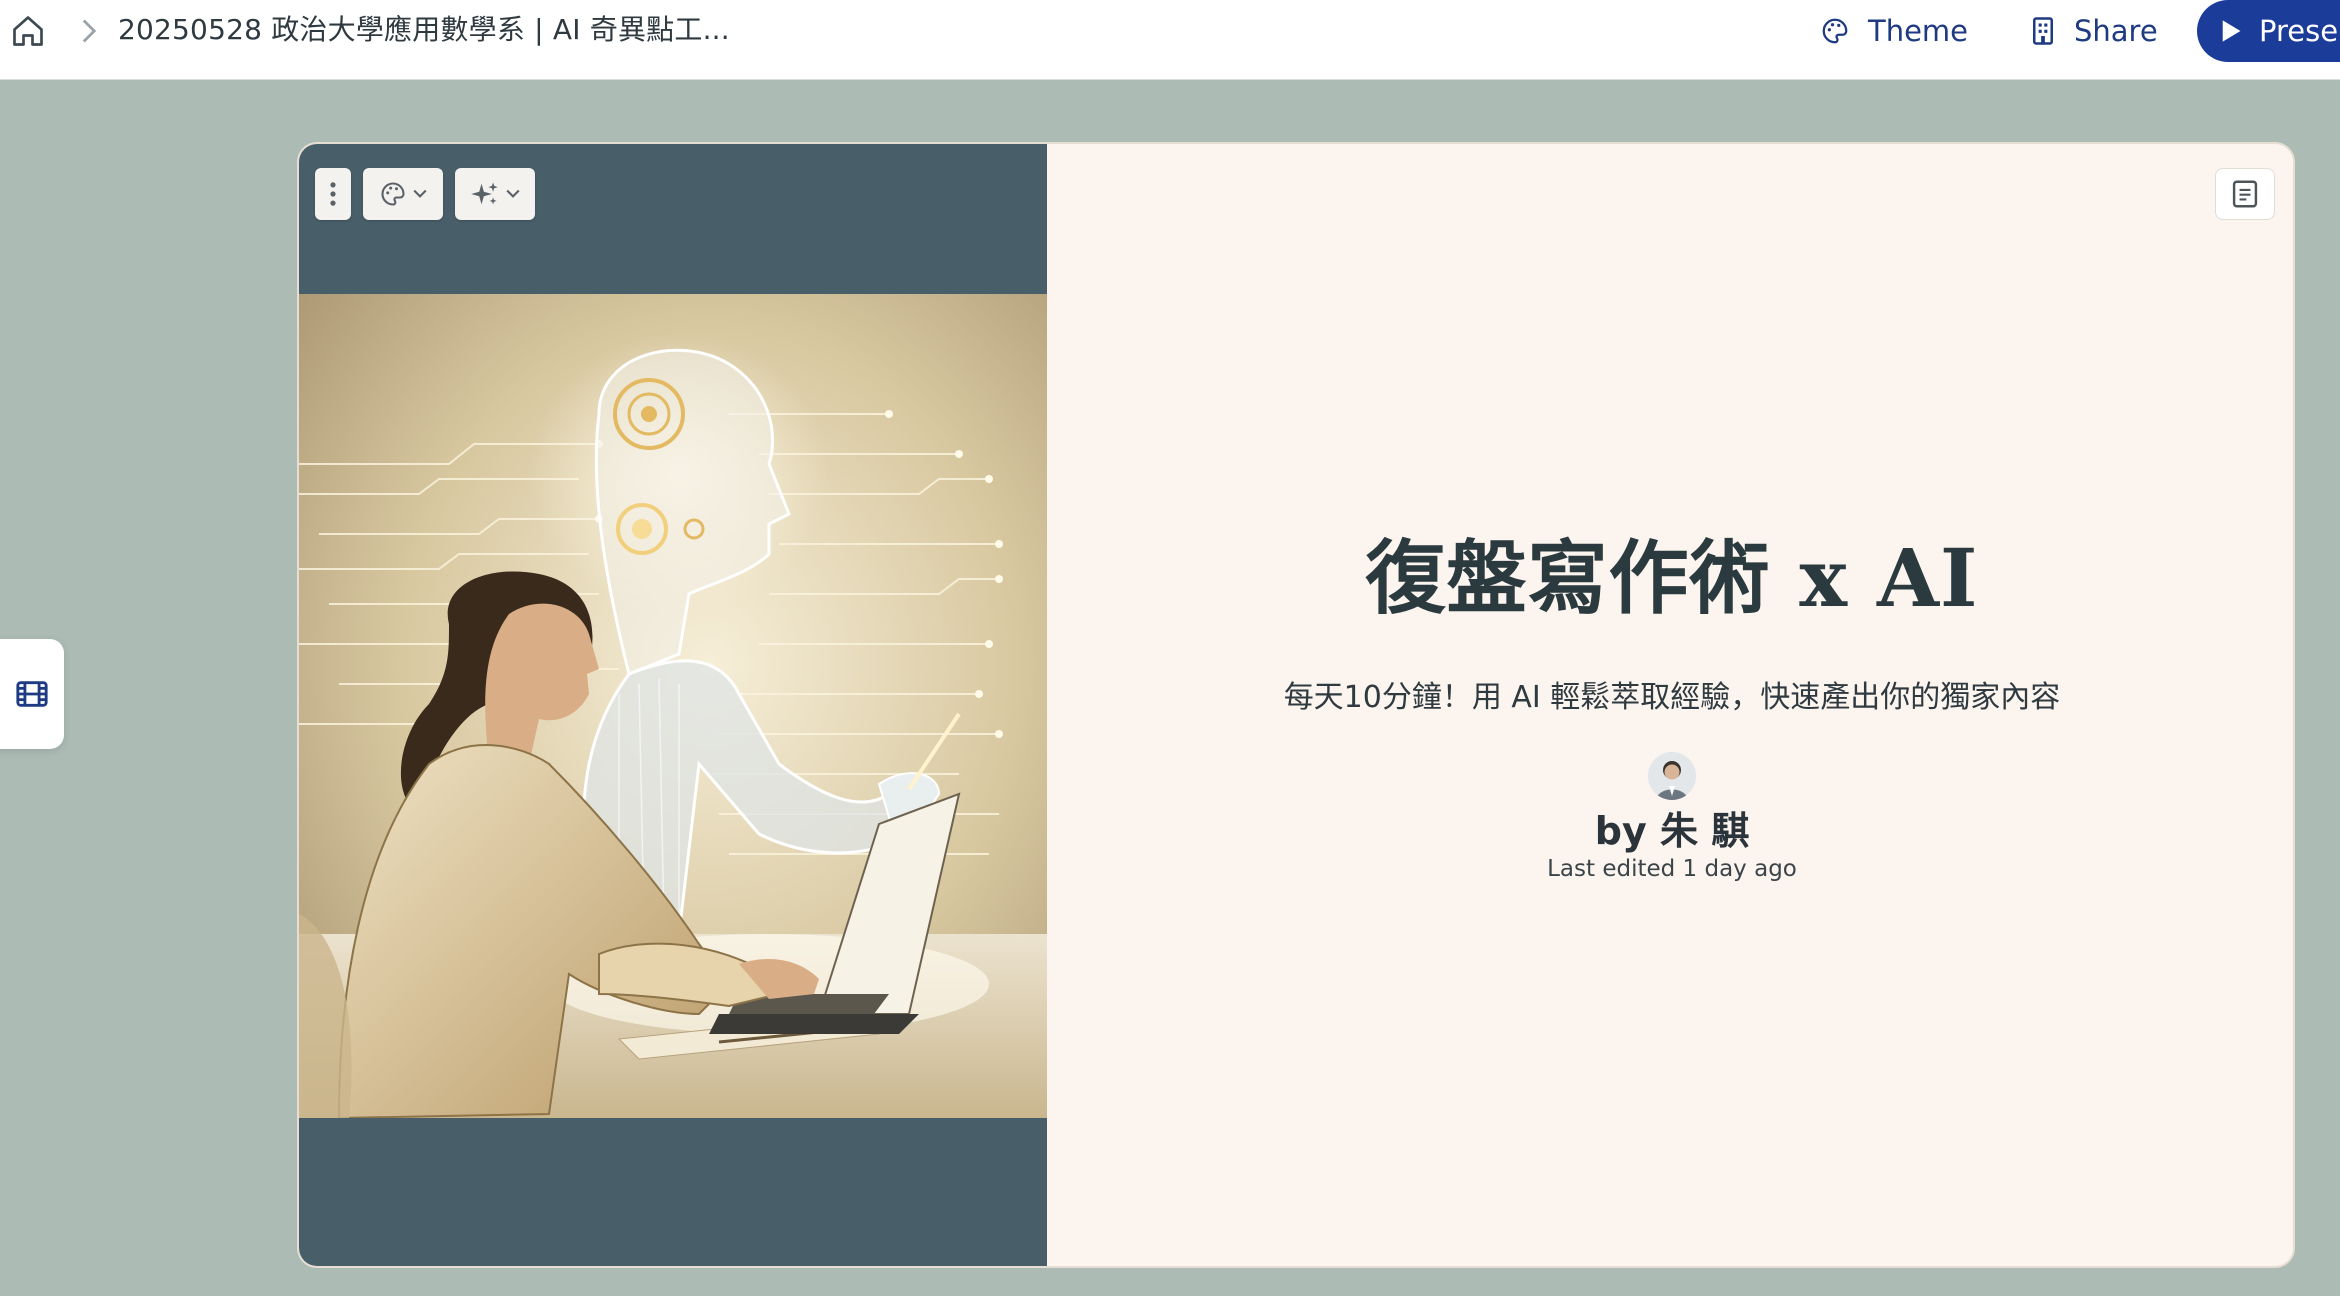 Image resolution: width=2340 pixels, height=1296 pixels. What do you see at coordinates (1672, 776) in the screenshot?
I see `author-avatar` at bounding box center [1672, 776].